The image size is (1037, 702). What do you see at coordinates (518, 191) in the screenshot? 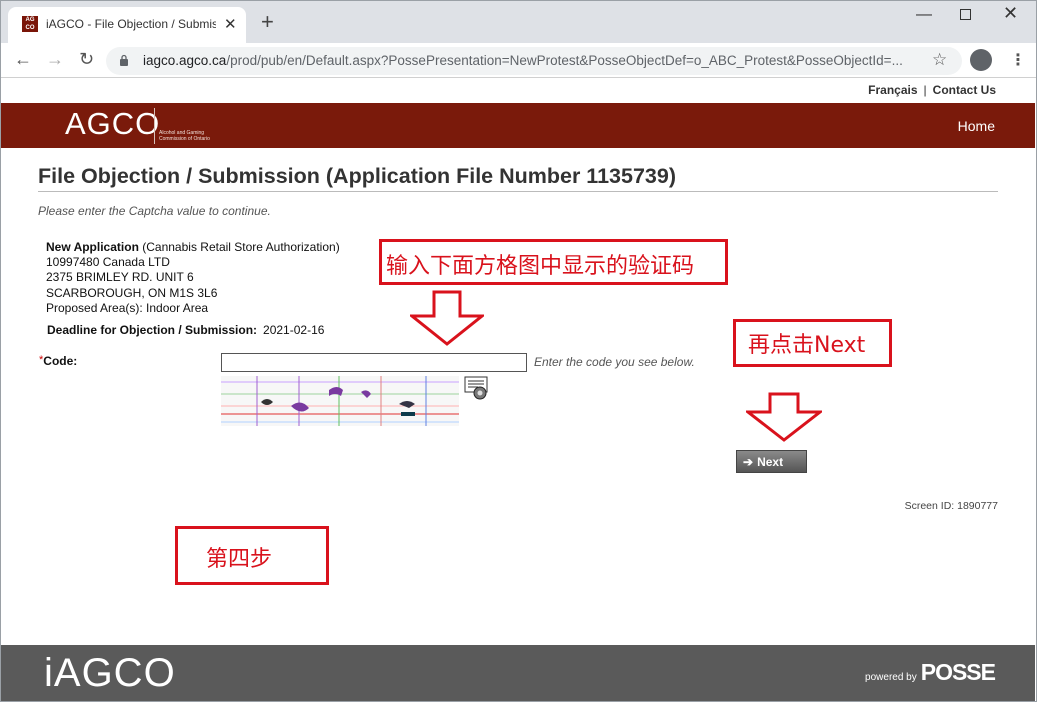
I see `title-divider` at bounding box center [518, 191].